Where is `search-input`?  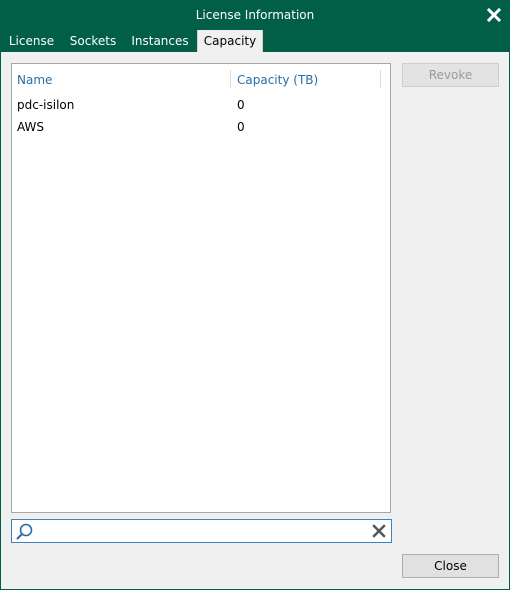 search-input is located at coordinates (200, 532).